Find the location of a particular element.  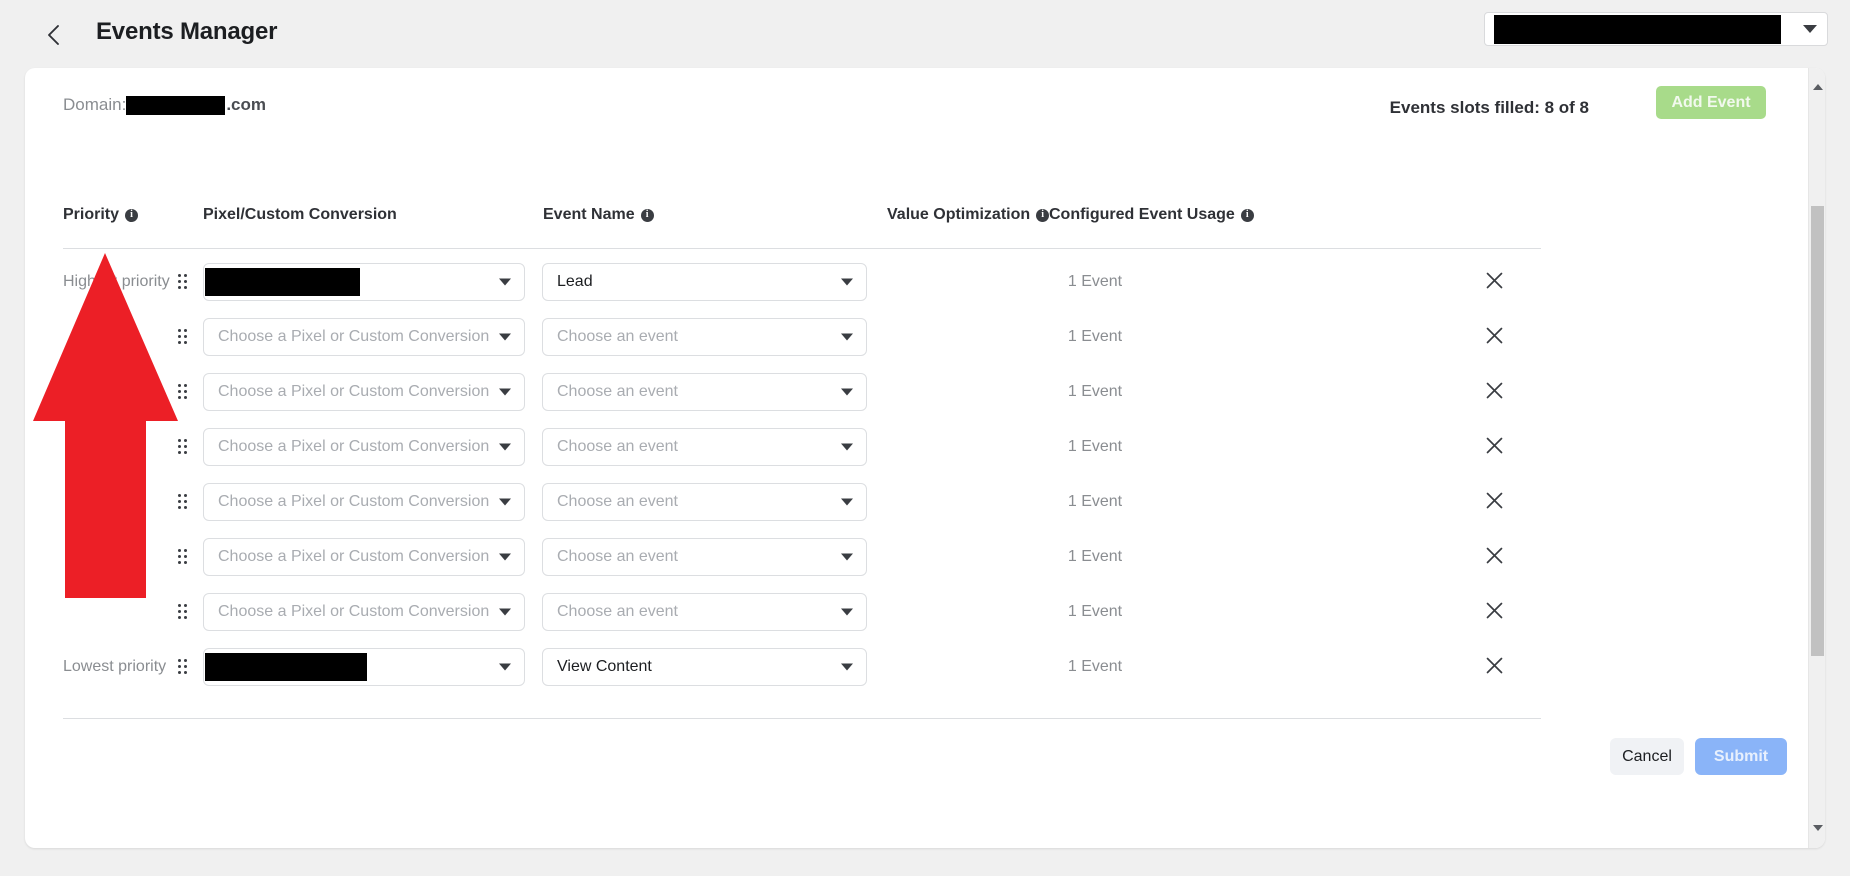

priority-label: Lowest priority is located at coordinates (115, 666).